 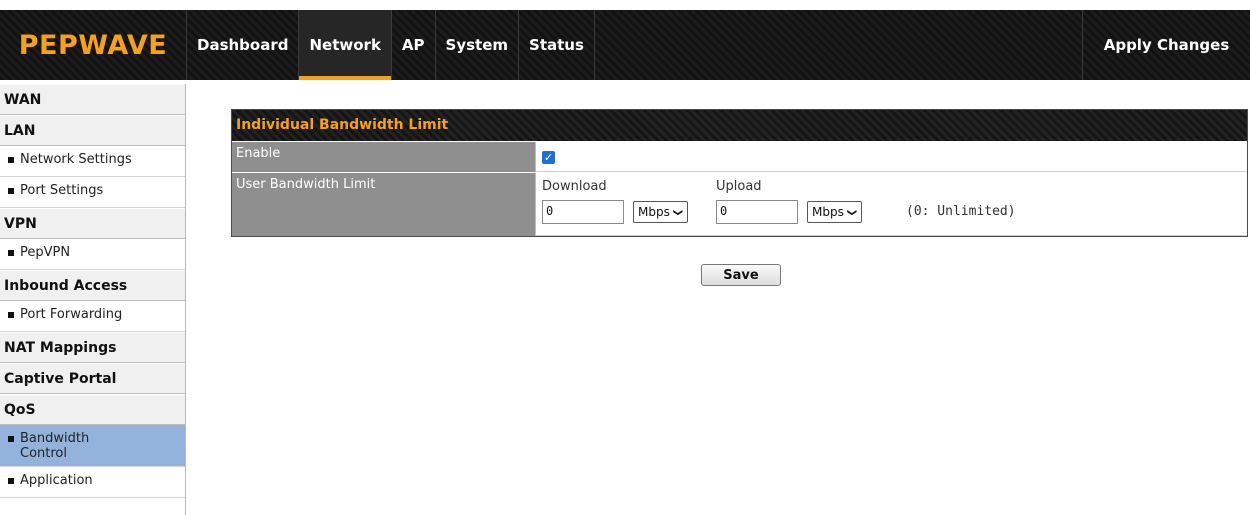 I want to click on sidebar-section-lan: LAN, so click(x=92, y=130).